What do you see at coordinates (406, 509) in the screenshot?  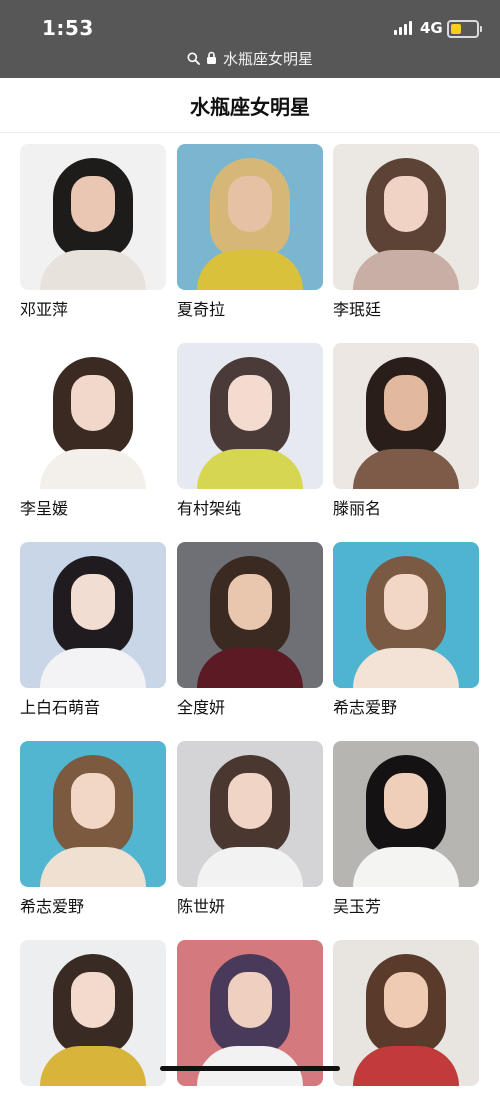 I see `celebrity-name: 滕丽名` at bounding box center [406, 509].